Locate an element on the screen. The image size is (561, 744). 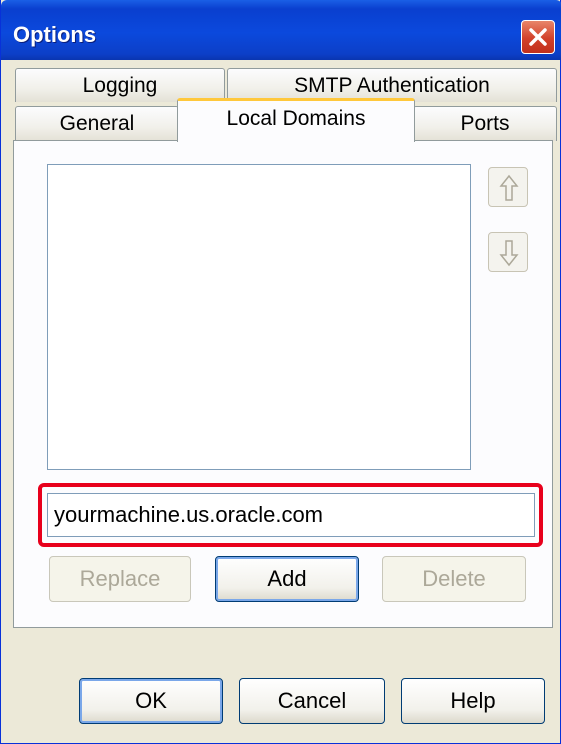
close-icon is located at coordinates (538, 37).